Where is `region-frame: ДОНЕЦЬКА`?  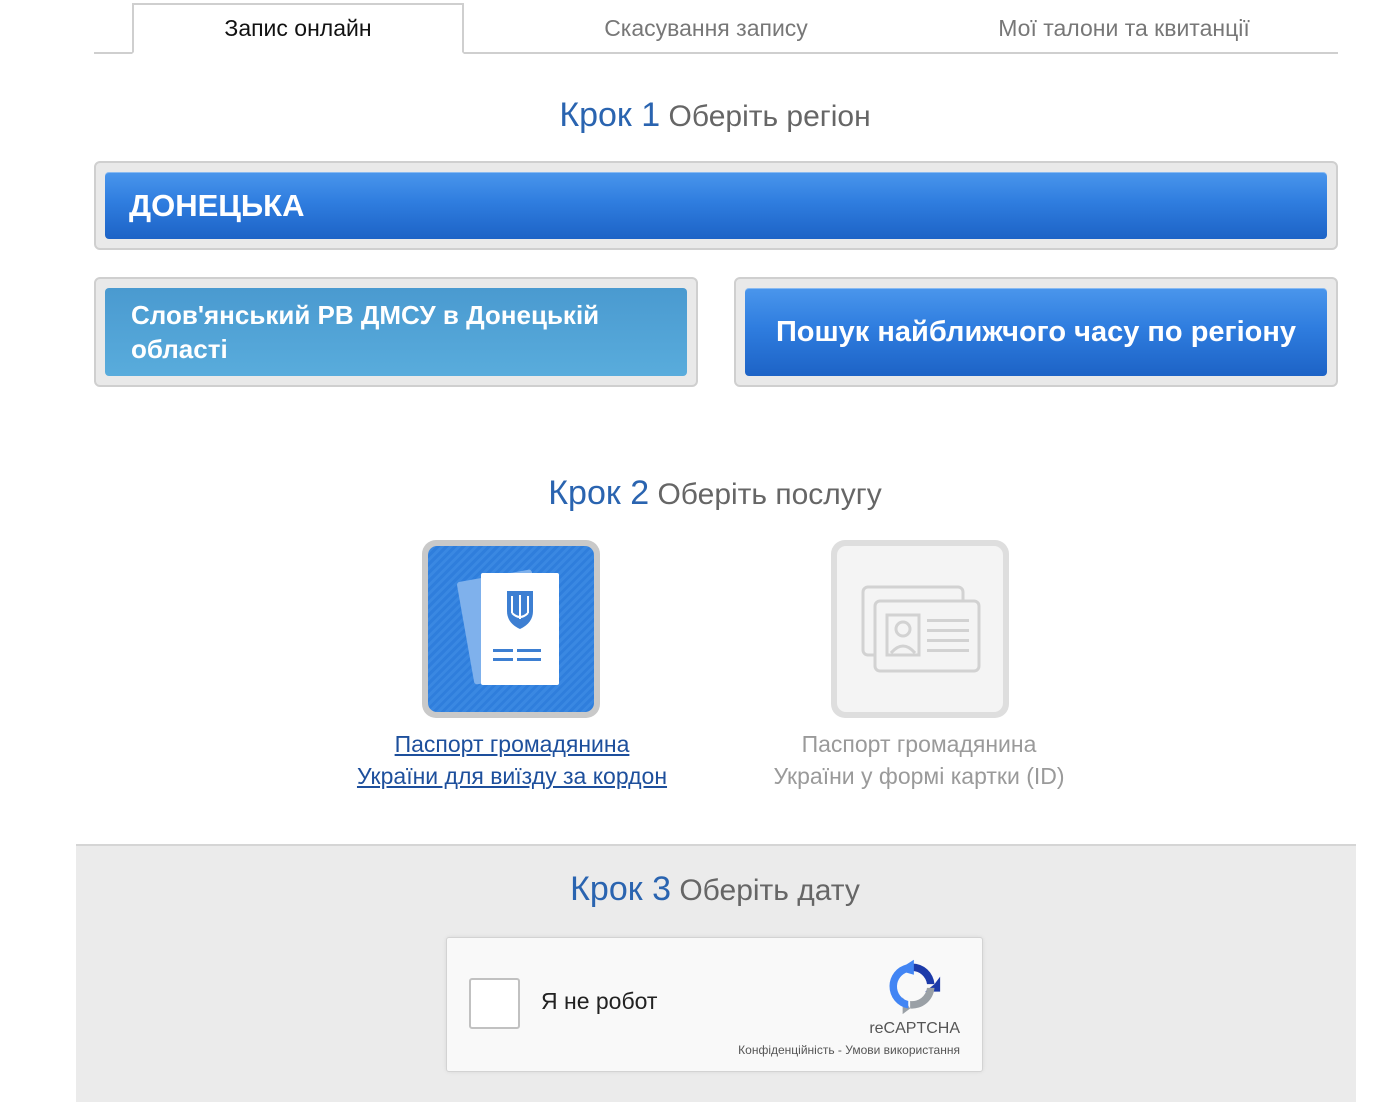 region-frame: ДОНЕЦЬКА is located at coordinates (716, 205).